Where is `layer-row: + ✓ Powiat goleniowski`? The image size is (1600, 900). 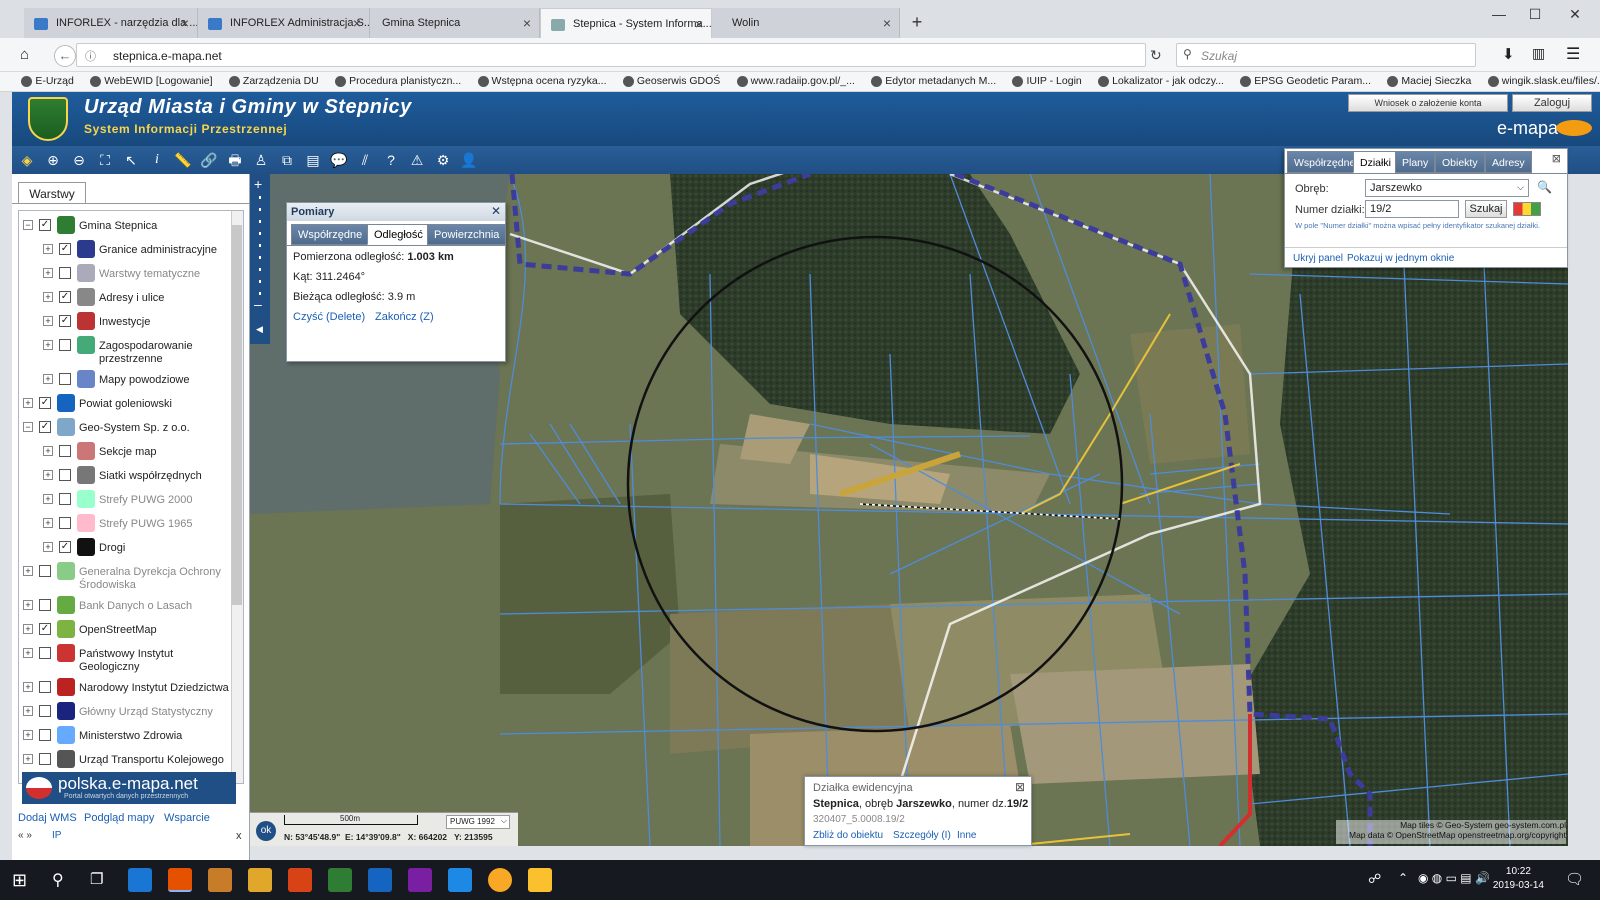 layer-row: + ✓ Powiat goleniowski is located at coordinates (125, 405).